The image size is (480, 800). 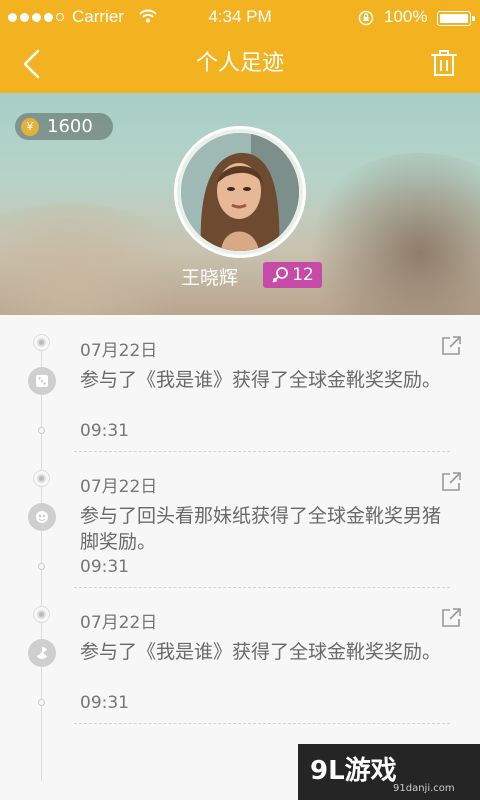 What do you see at coordinates (42, 381) in the screenshot?
I see `dice-icon` at bounding box center [42, 381].